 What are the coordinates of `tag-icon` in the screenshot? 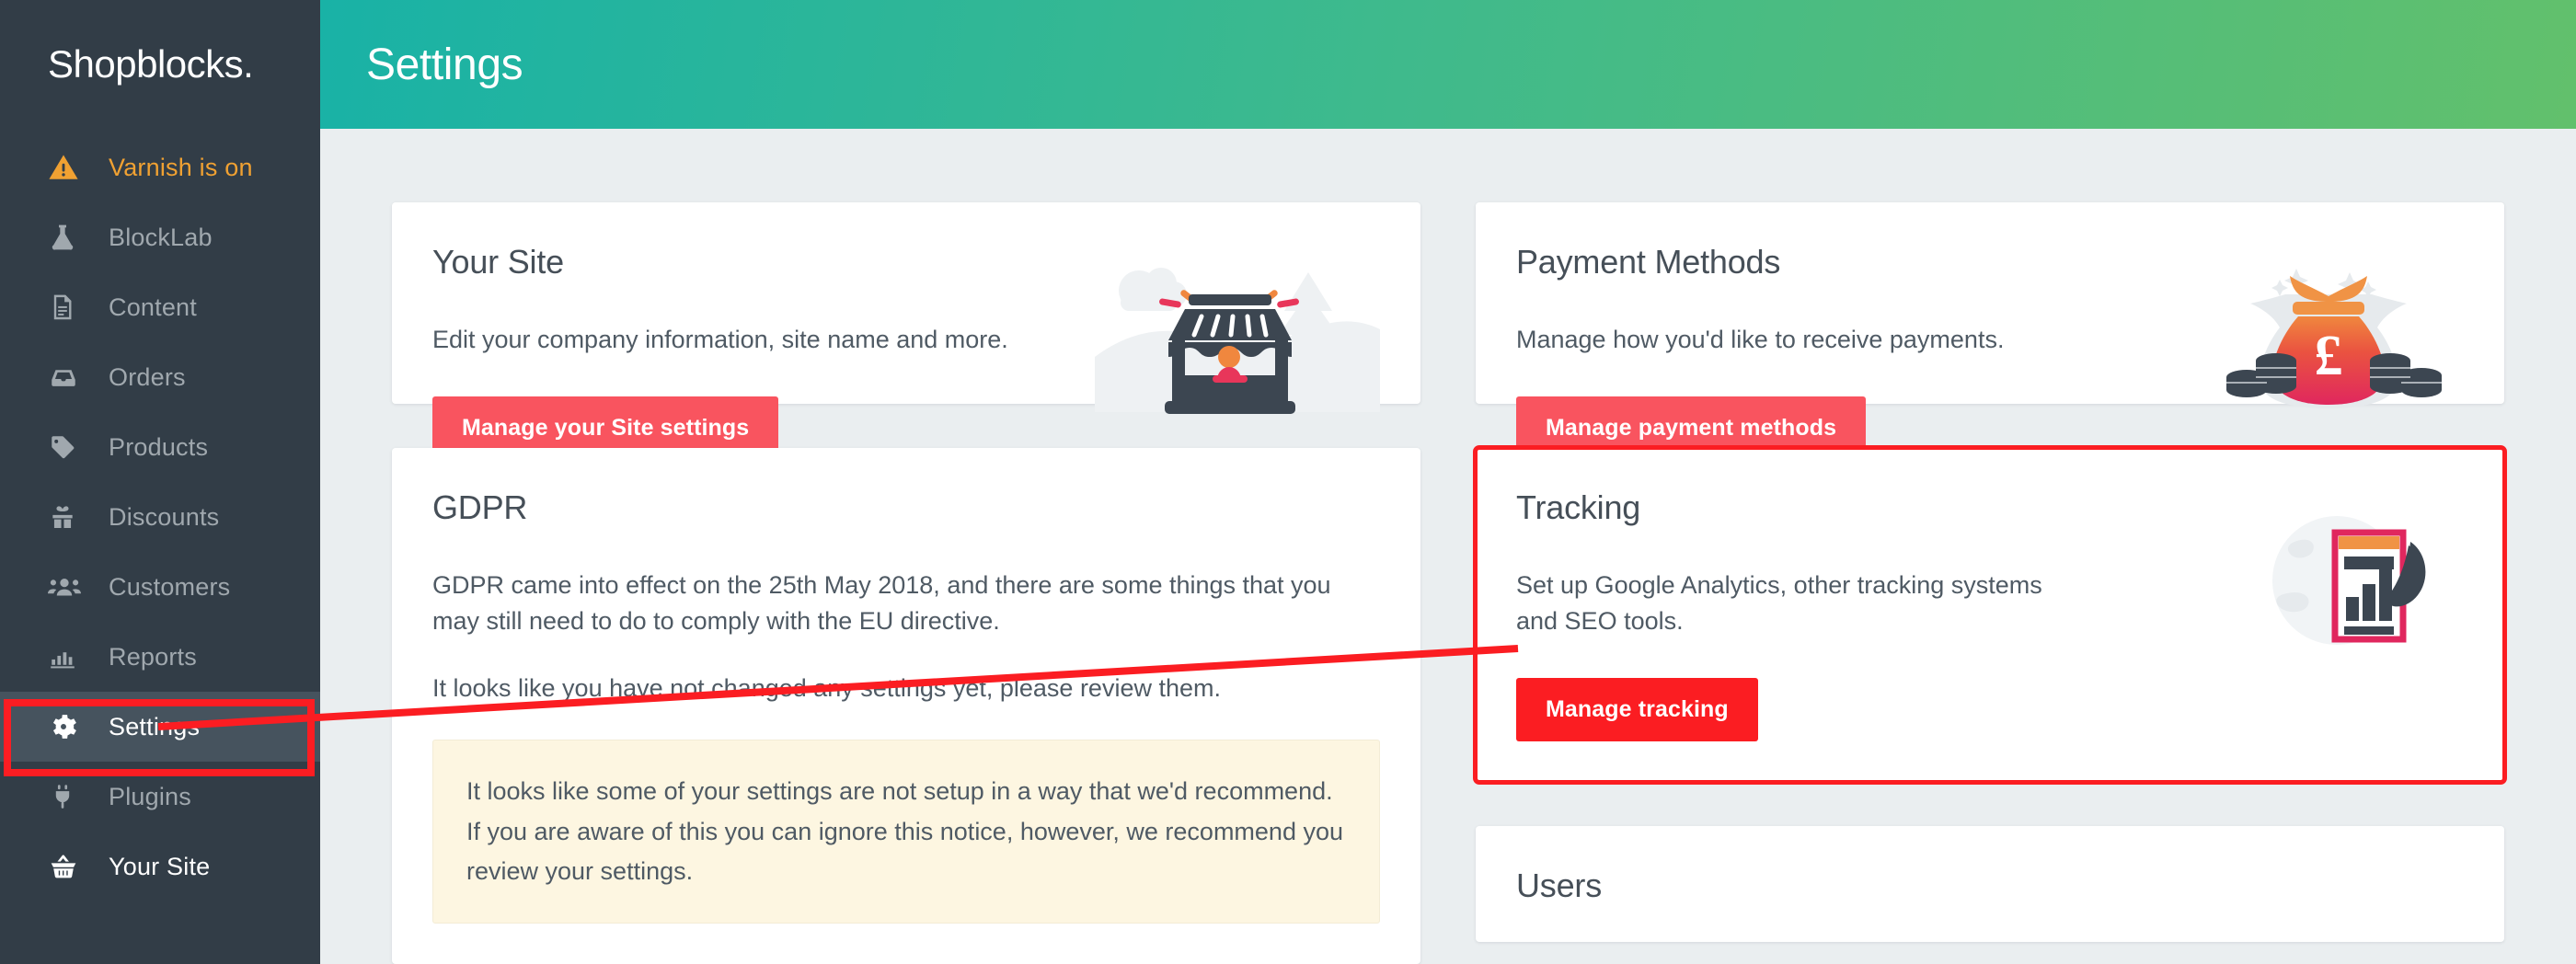 It's located at (66, 447).